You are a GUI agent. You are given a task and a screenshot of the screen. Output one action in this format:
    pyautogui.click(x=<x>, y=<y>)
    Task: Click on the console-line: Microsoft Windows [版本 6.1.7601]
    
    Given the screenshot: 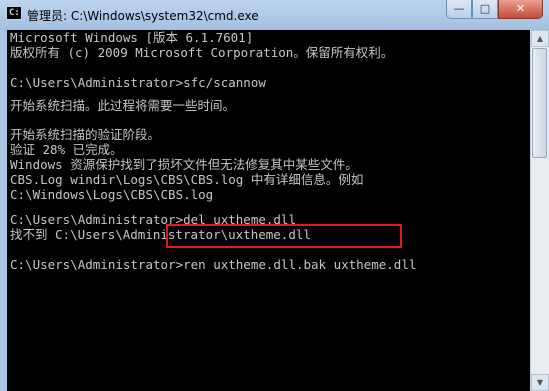 What is the action you would take?
    pyautogui.click(x=132, y=37)
    